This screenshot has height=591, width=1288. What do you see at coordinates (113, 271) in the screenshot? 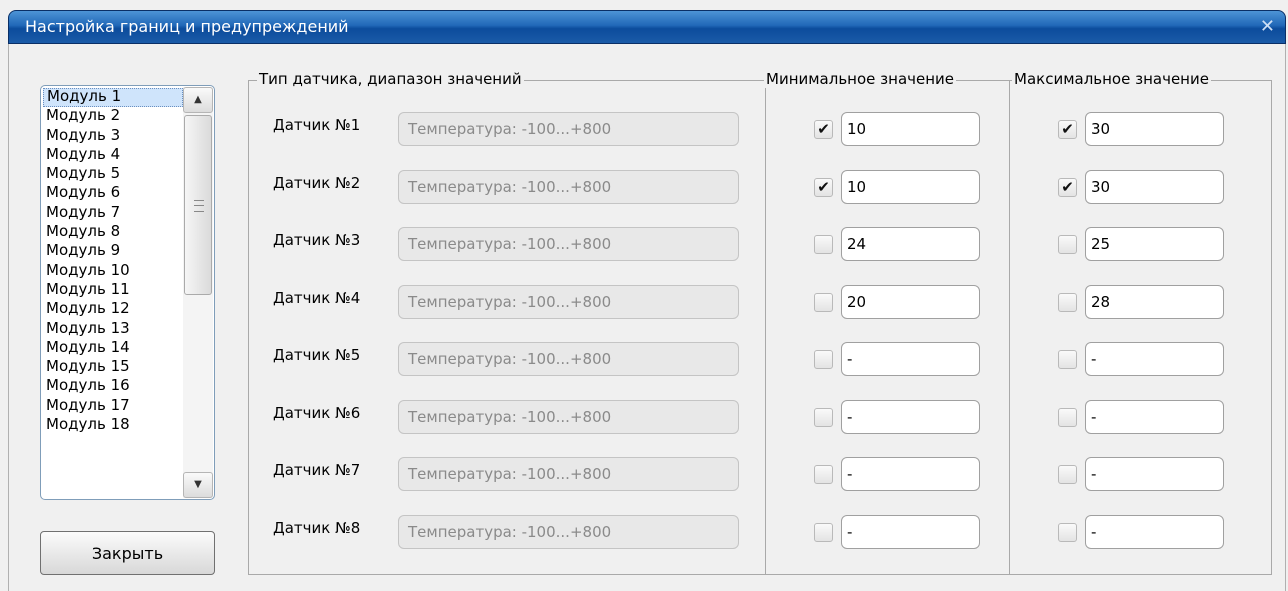
I see `list-item: Модуль 10` at bounding box center [113, 271].